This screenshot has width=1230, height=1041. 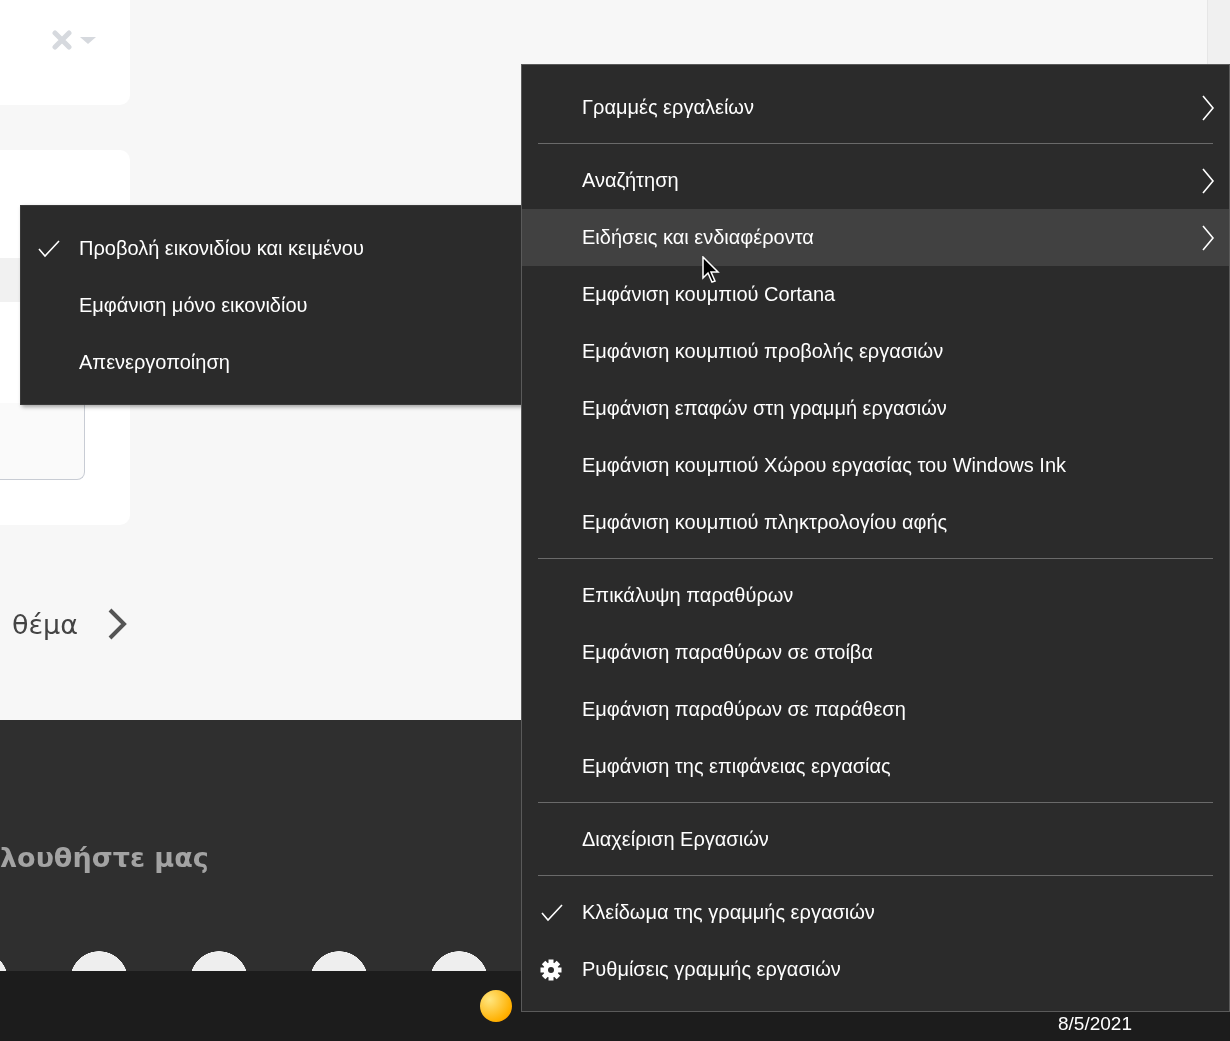 What do you see at coordinates (45, 624) in the screenshot?
I see `topic-link: θέμα` at bounding box center [45, 624].